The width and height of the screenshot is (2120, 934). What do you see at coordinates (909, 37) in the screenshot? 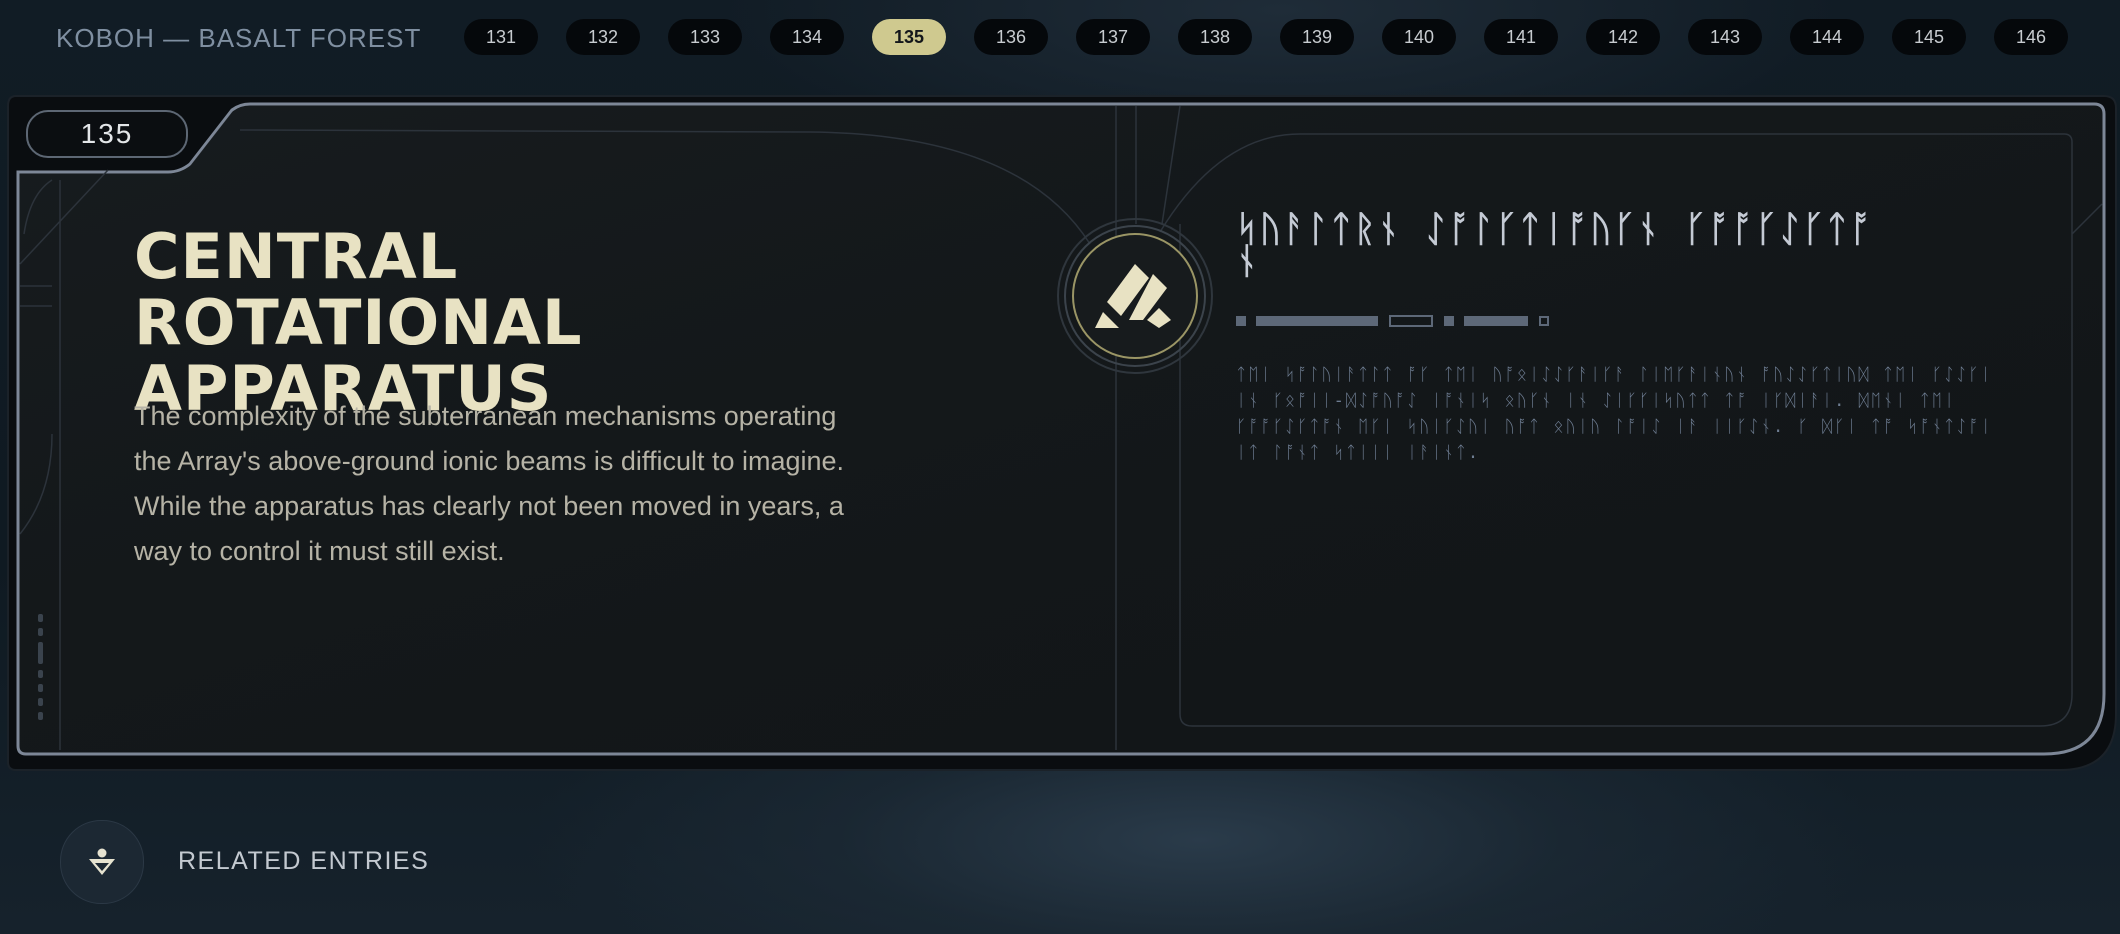
I see `entry-tab-135: 135` at bounding box center [909, 37].